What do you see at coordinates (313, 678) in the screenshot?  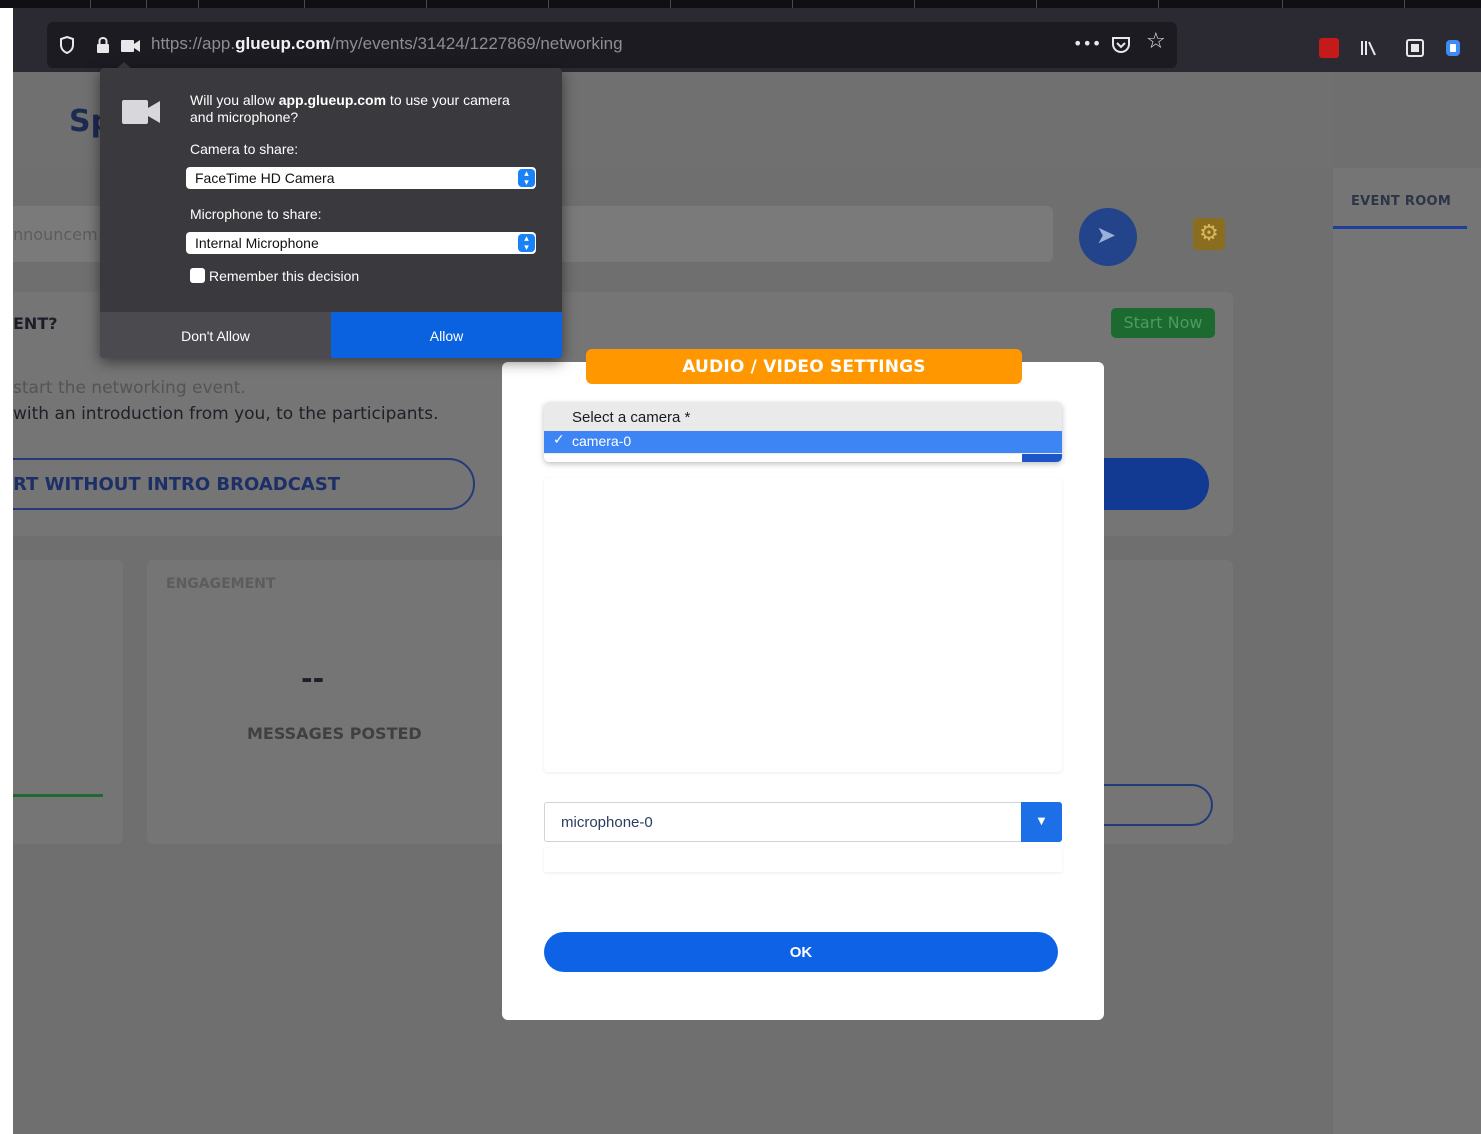 I see `messages-posted-value: --` at bounding box center [313, 678].